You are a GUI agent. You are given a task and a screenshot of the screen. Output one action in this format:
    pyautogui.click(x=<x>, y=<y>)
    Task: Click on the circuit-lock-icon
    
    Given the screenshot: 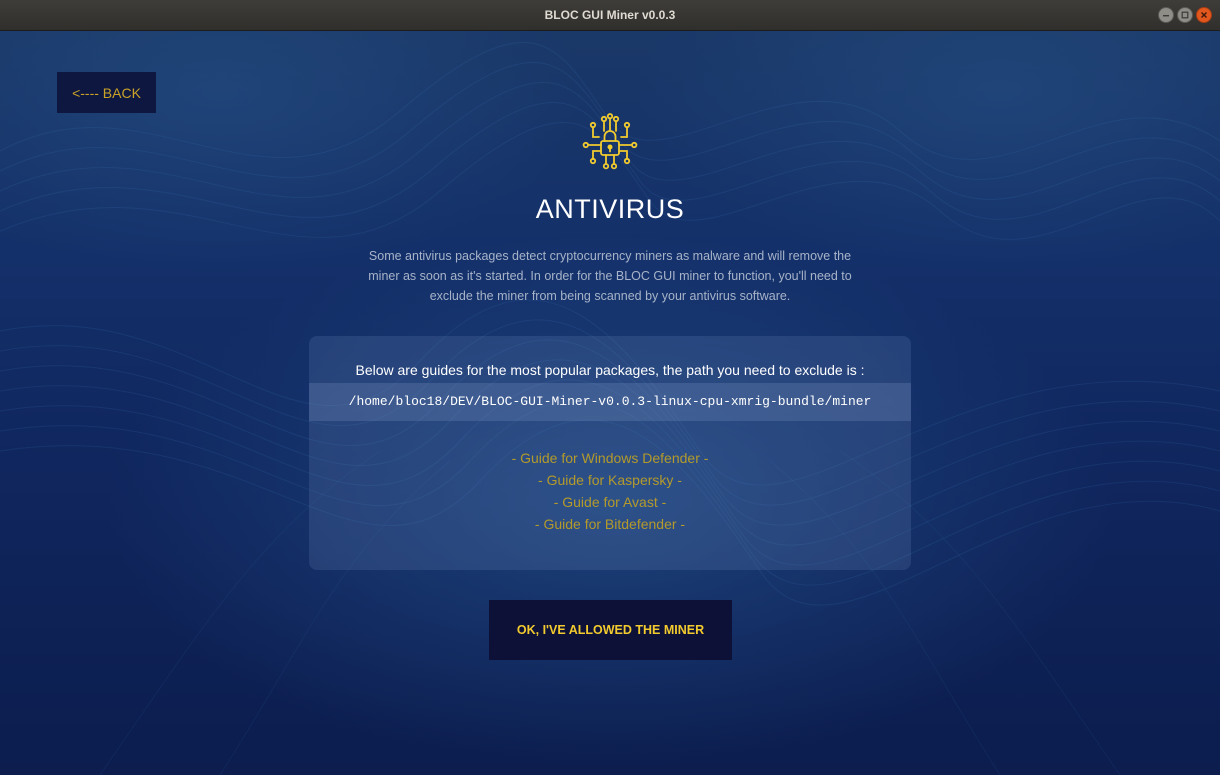 What is the action you would take?
    pyautogui.click(x=610, y=141)
    